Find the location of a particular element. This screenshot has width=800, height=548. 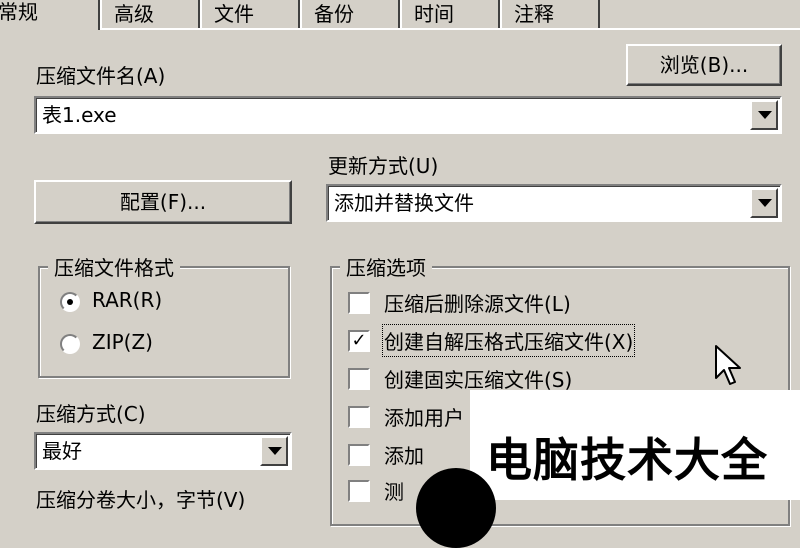

zip-radio is located at coordinates (70, 344).